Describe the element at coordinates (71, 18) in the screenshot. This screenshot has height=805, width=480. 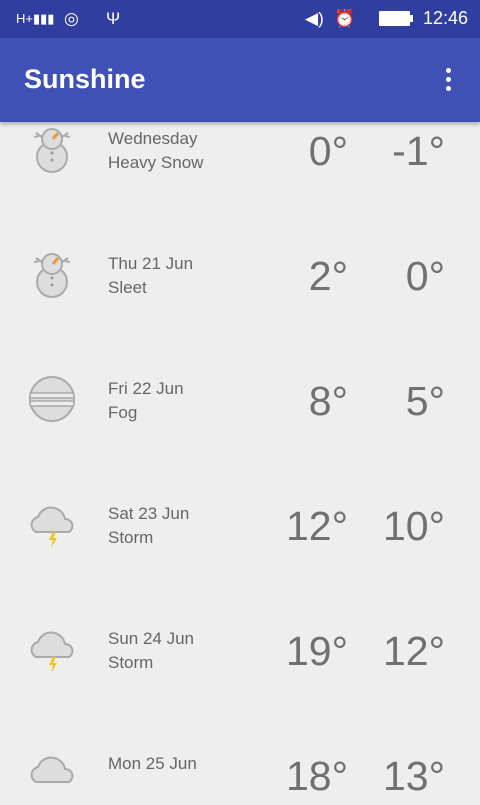
I see `hotspot-icon: ◎` at that location.